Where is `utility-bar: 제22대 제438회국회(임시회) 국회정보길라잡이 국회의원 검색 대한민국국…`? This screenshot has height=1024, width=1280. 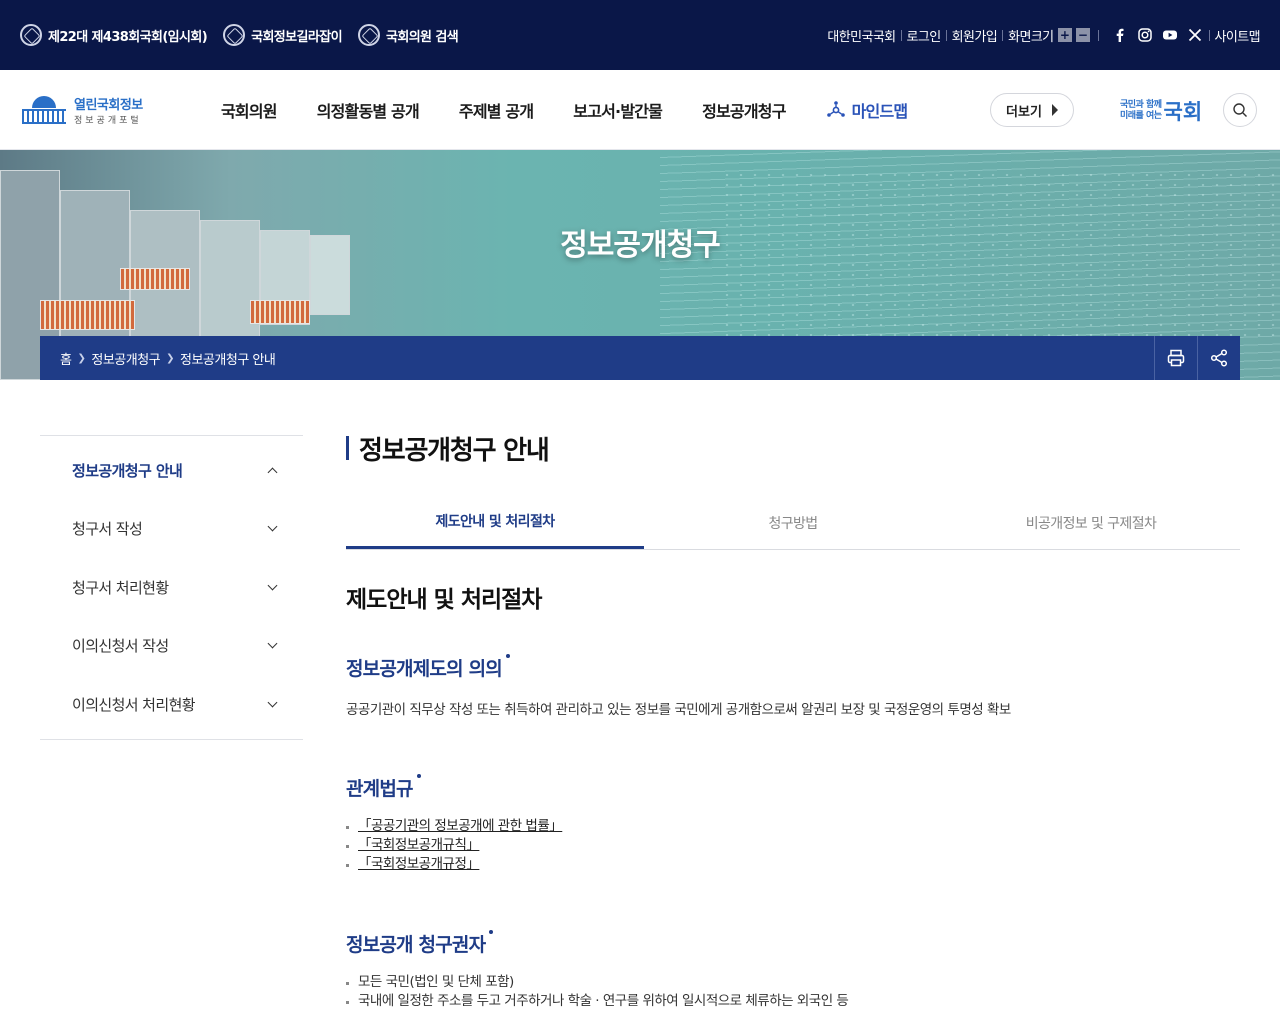 utility-bar: 제22대 제438회국회(임시회) 국회정보길라잡이 국회의원 검색 대한민국국… is located at coordinates (640, 35).